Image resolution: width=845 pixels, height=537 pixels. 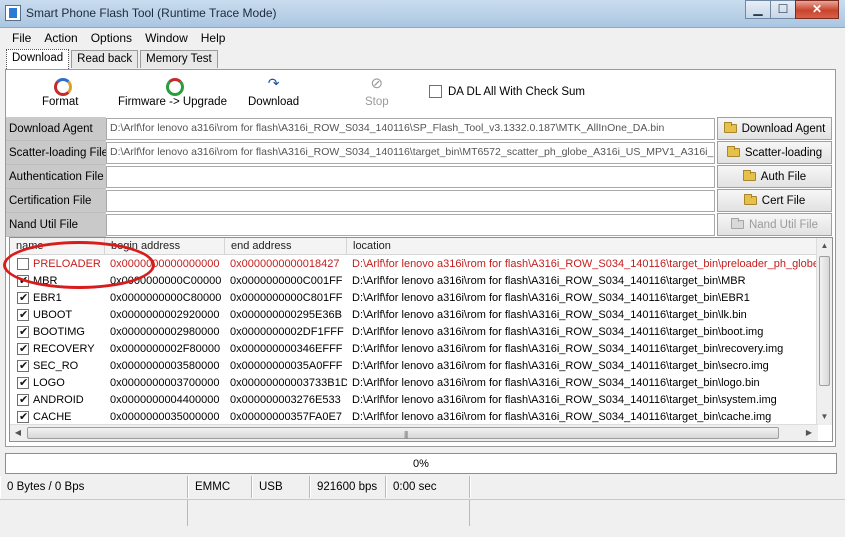 I want to click on partition-name-cell: UBOOT, so click(x=53, y=315).